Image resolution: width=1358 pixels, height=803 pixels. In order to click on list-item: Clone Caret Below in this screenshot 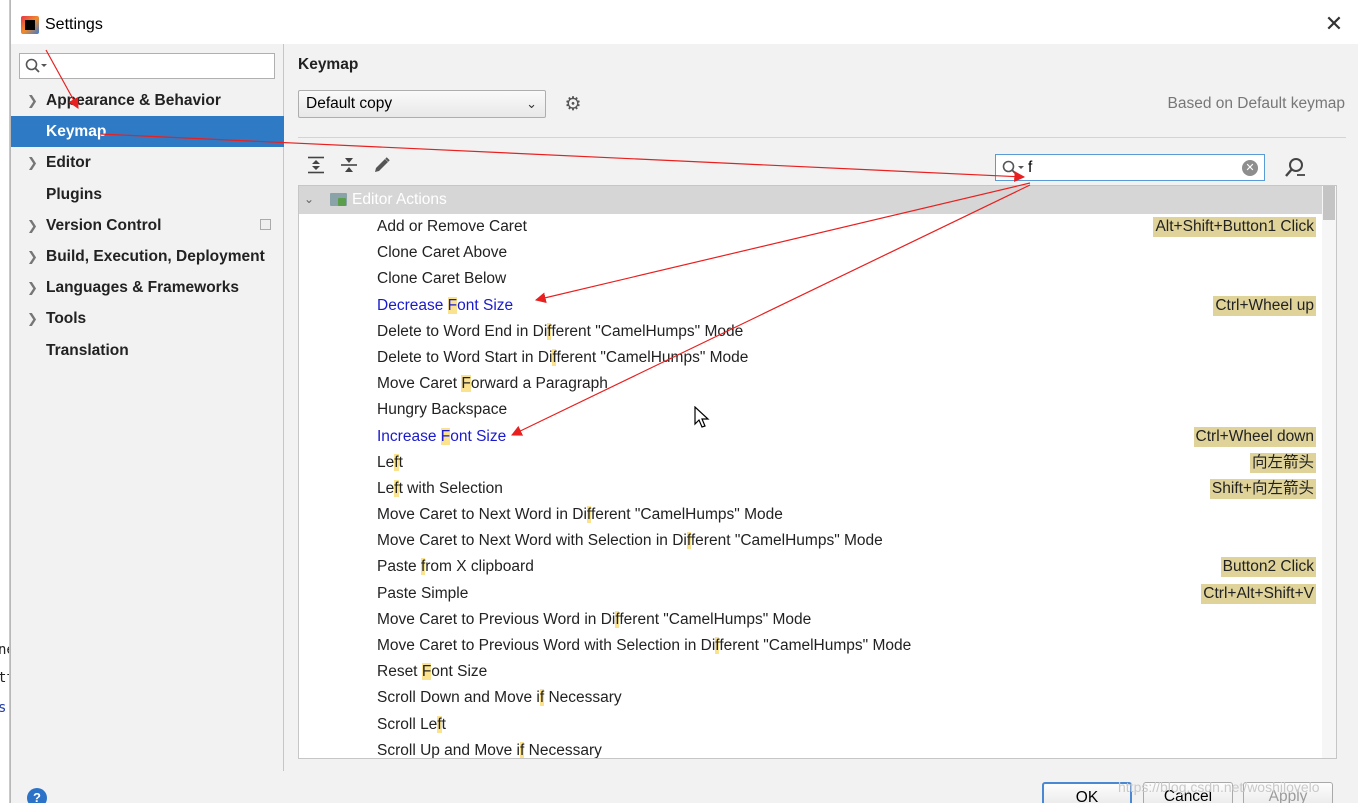, I will do `click(811, 279)`.